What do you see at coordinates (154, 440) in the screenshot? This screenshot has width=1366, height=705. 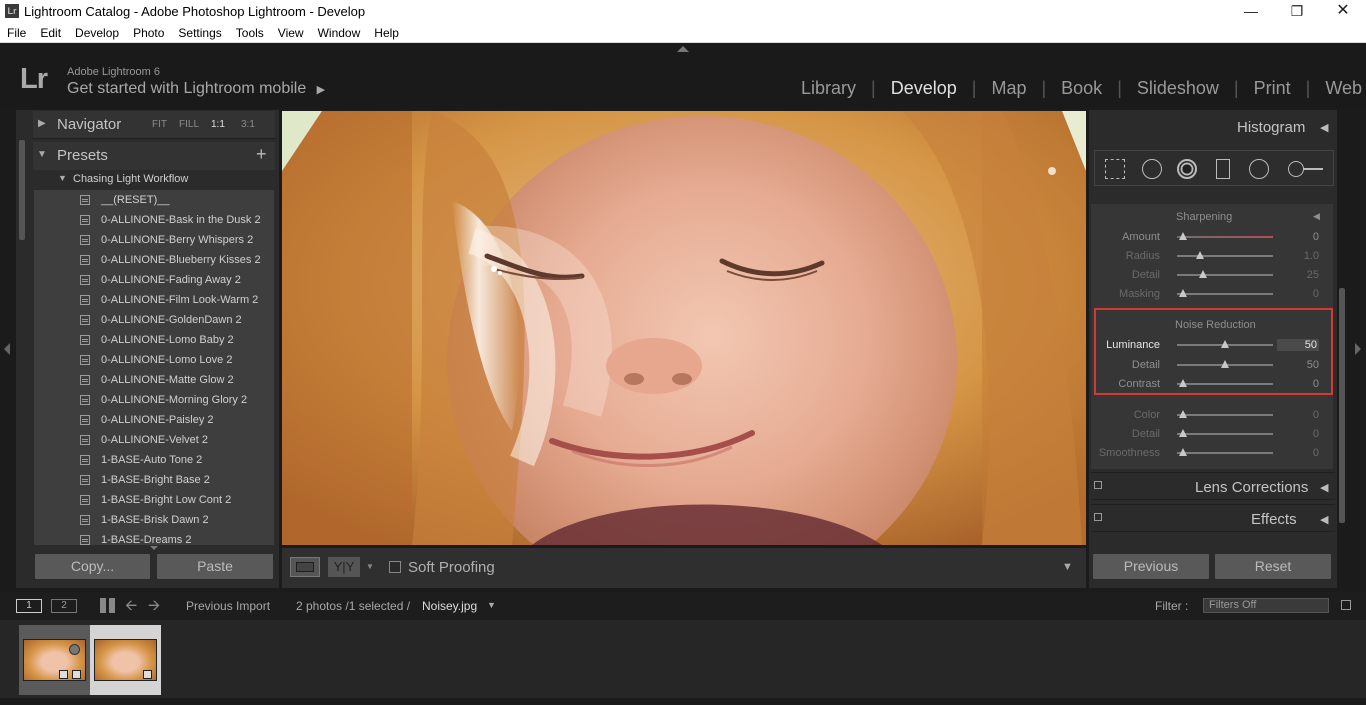 I see `preset-item: 0-ALLINONE-Velvet 2` at bounding box center [154, 440].